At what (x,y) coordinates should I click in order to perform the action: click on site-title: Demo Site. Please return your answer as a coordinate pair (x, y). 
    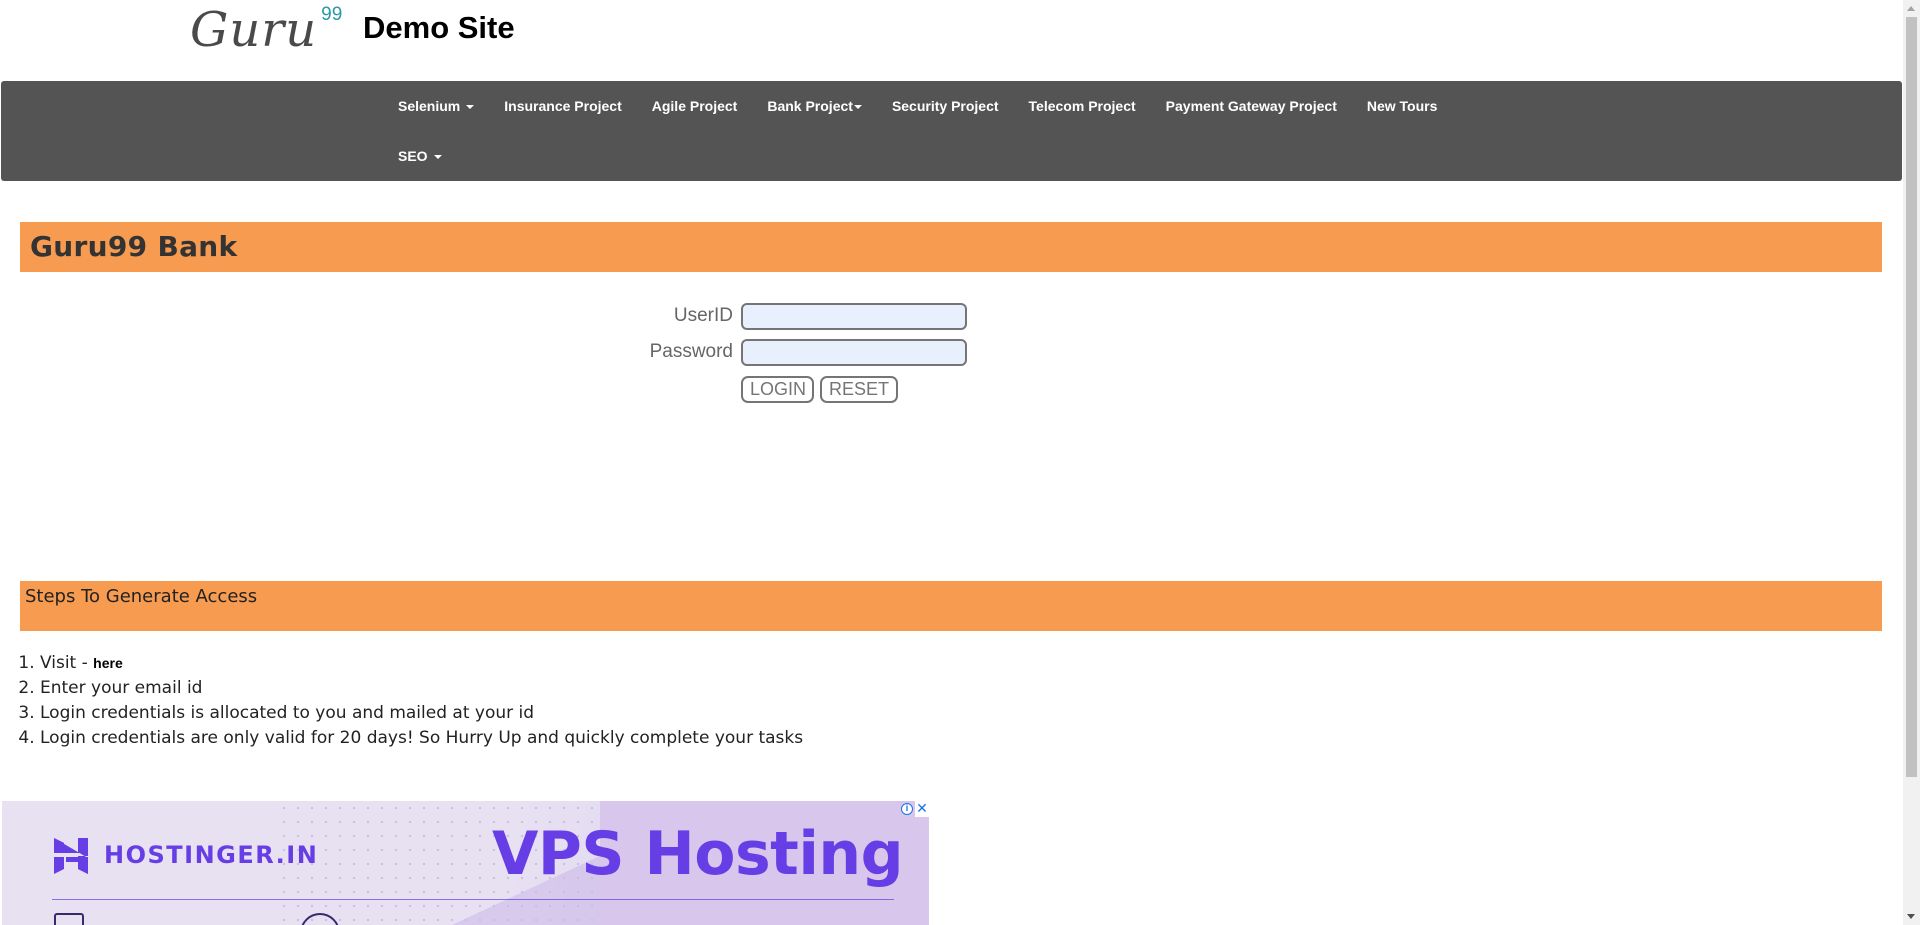
    Looking at the image, I should click on (439, 27).